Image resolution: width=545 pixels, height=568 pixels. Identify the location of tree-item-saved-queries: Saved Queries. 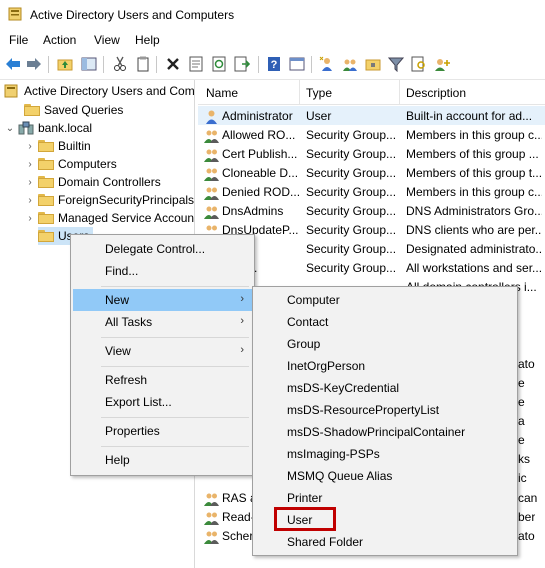
(73, 110).